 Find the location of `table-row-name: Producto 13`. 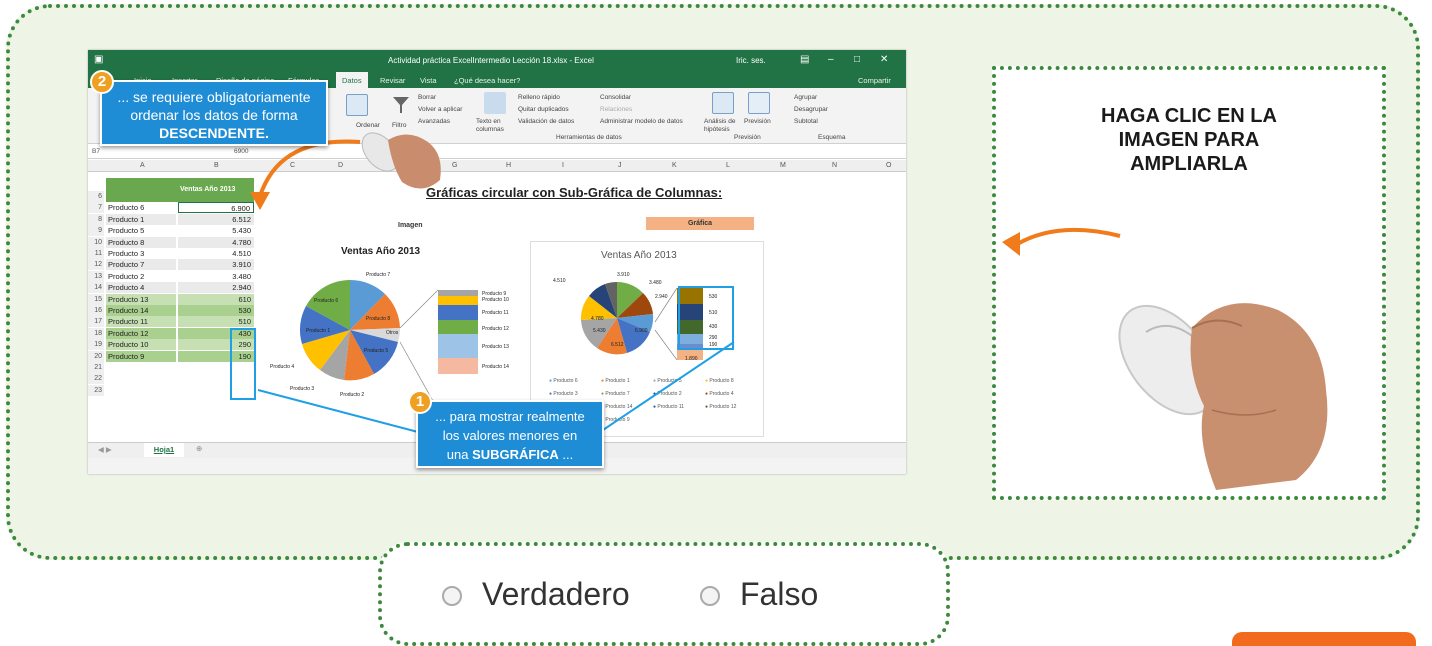

table-row-name: Producto 13 is located at coordinates (141, 299).